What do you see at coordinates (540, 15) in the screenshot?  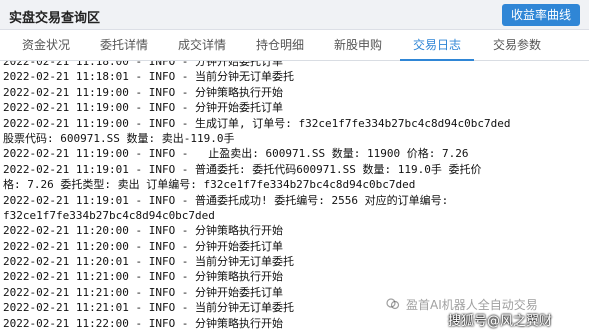 I see `yield-curve-button: 收益率曲线` at bounding box center [540, 15].